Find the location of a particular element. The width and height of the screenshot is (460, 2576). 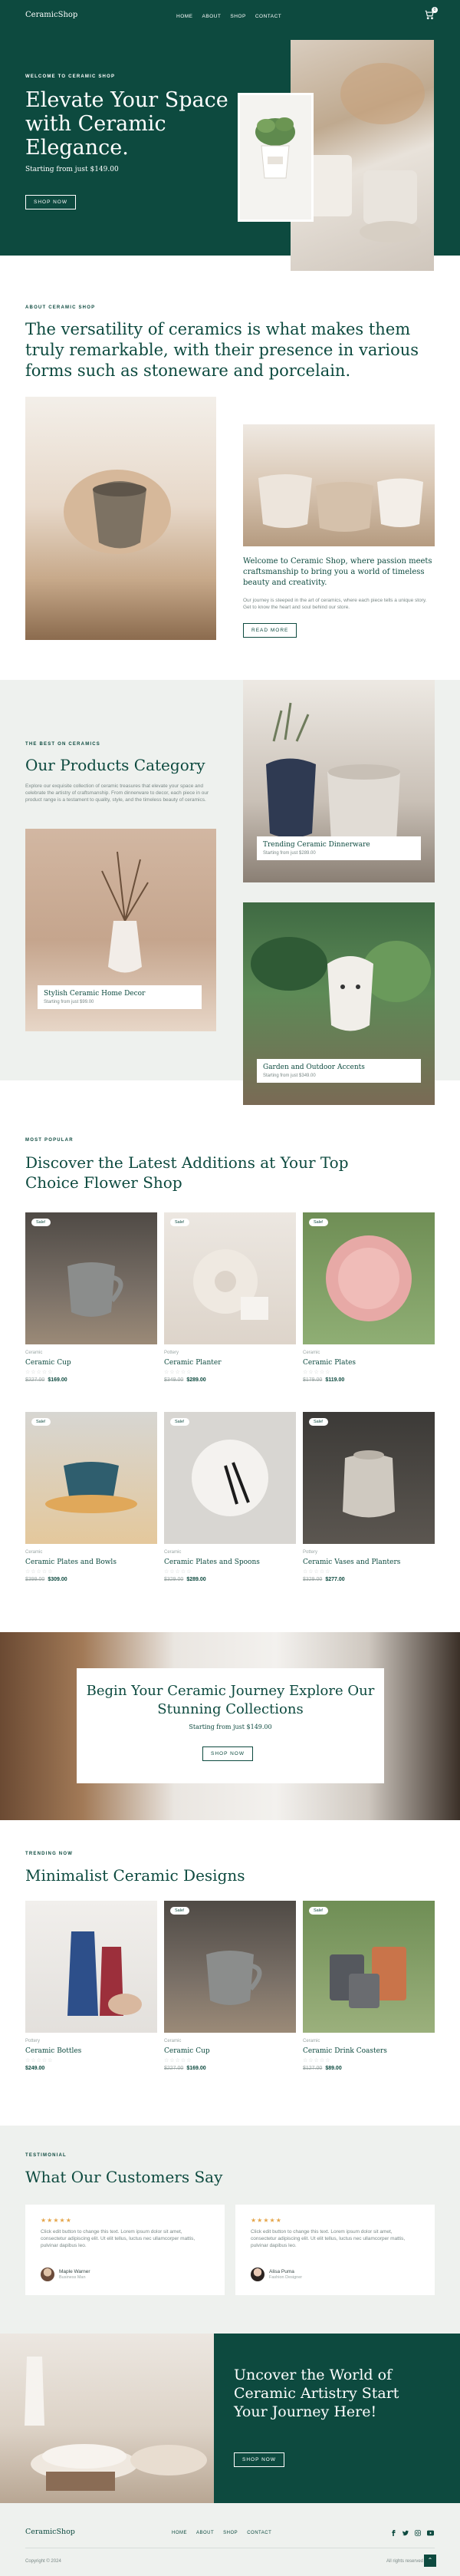

category-subtitle-dinnerware: Starting from just $289.00 is located at coordinates (290, 853).